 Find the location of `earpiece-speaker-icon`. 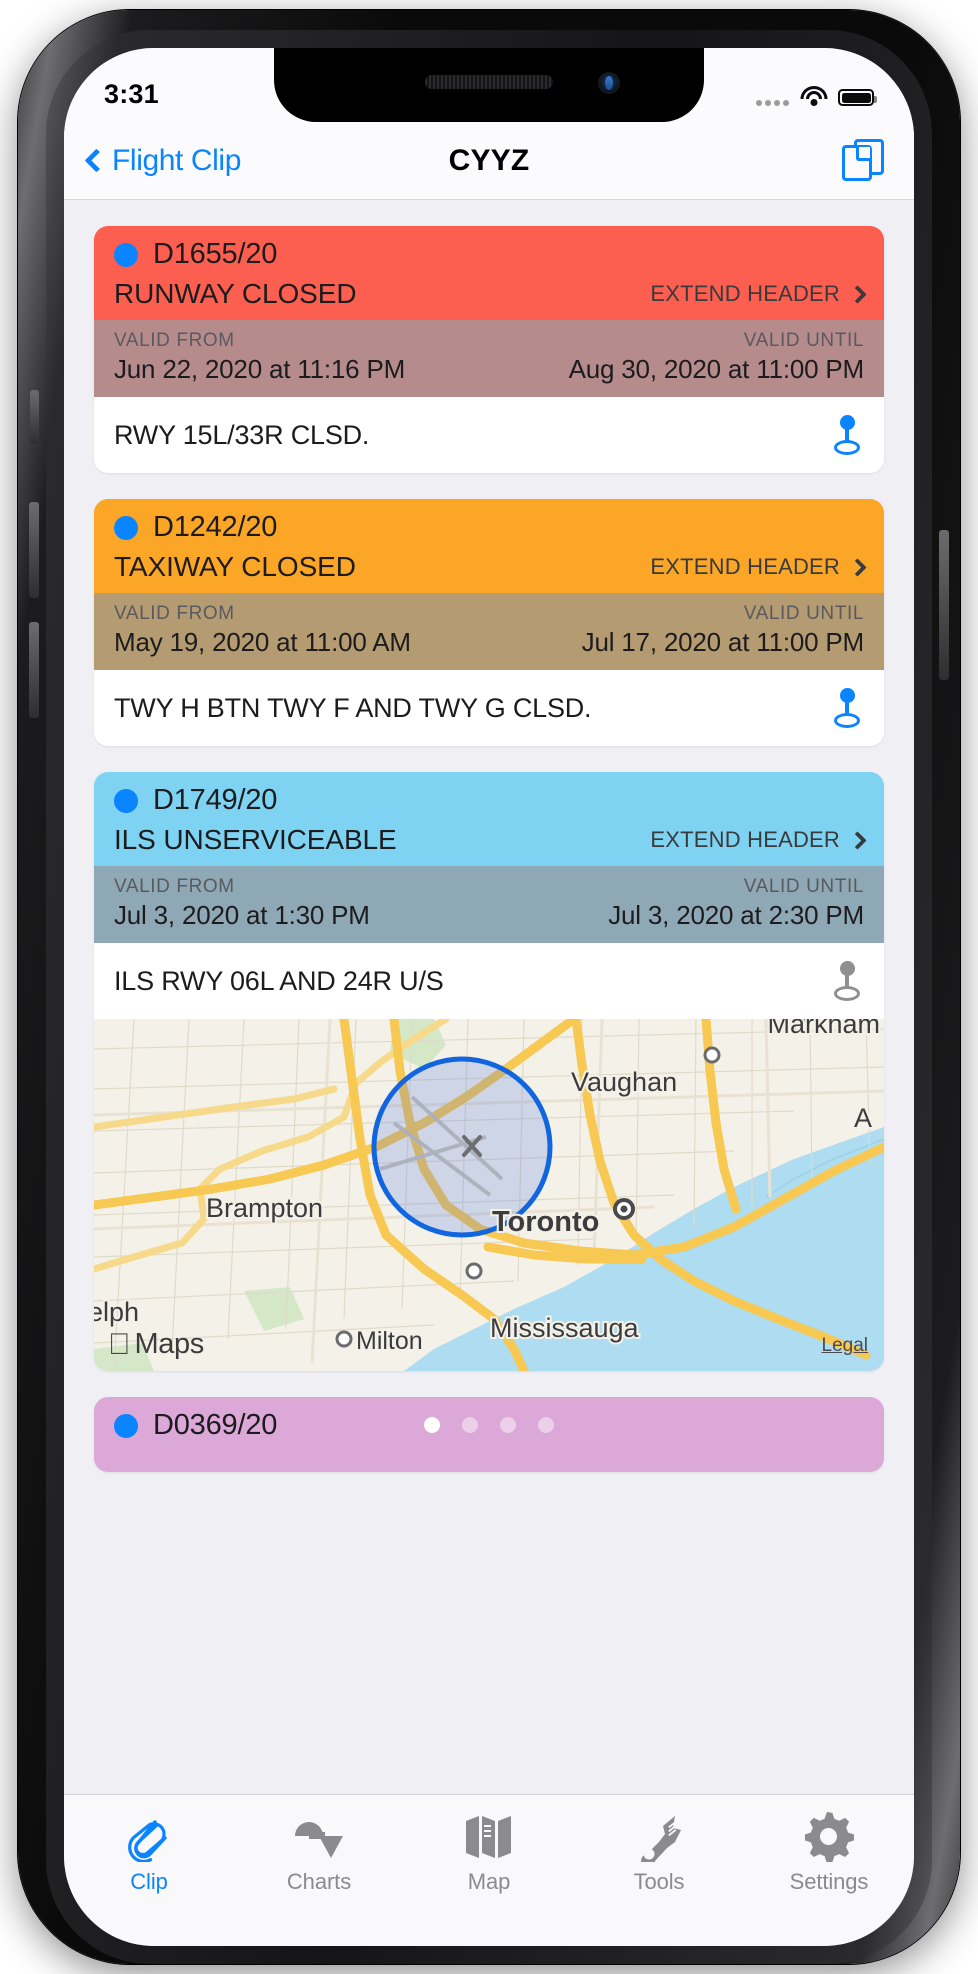

earpiece-speaker-icon is located at coordinates (489, 82).